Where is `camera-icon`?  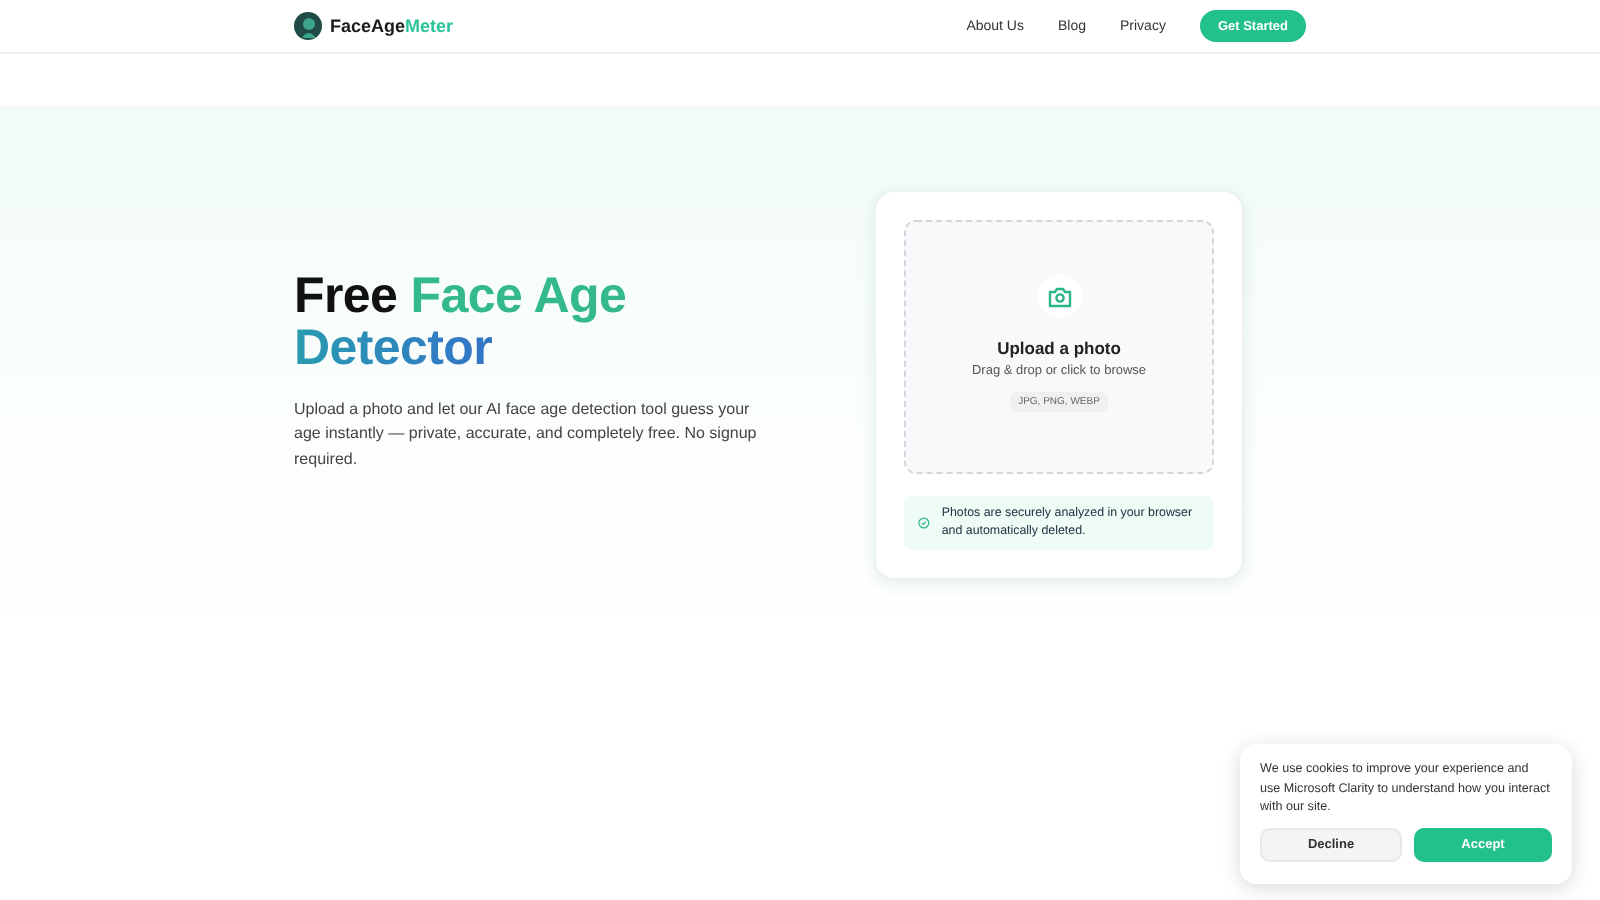 camera-icon is located at coordinates (1059, 296).